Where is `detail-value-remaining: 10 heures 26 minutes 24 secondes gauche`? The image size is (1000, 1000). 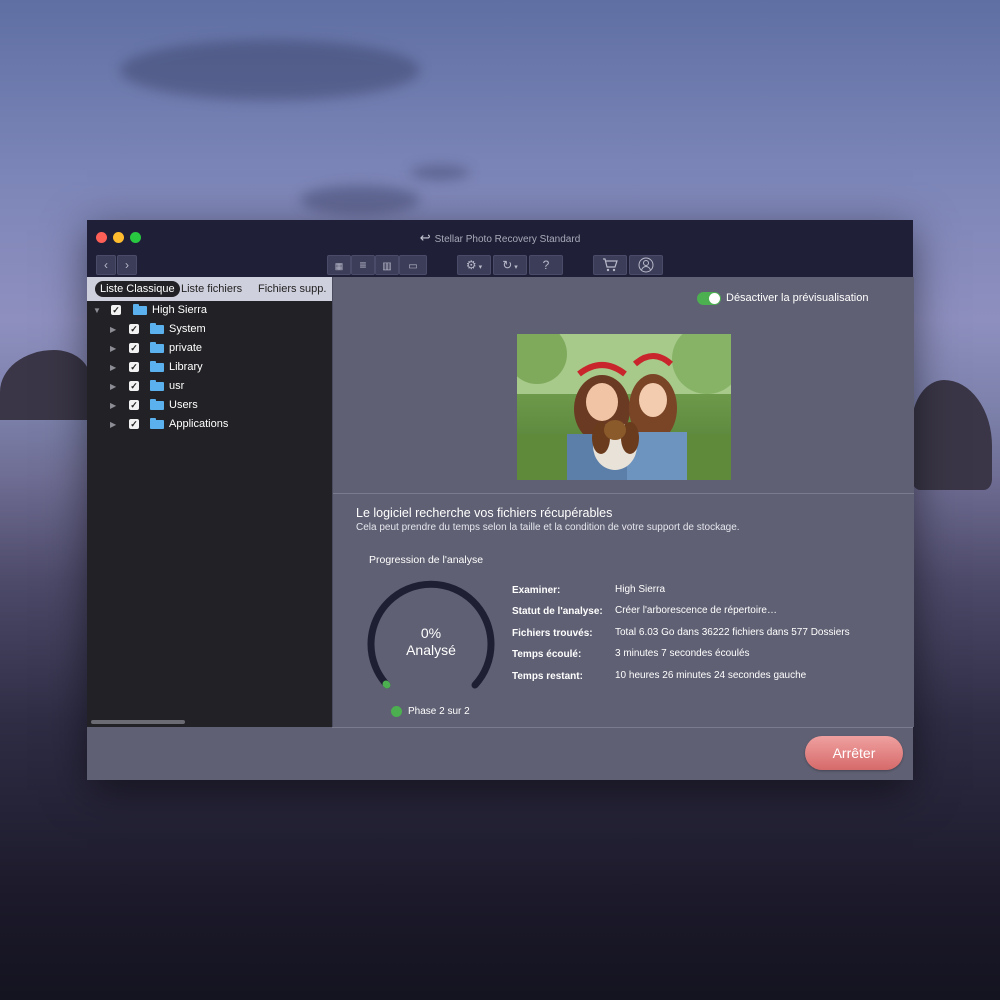 detail-value-remaining: 10 heures 26 minutes 24 secondes gauche is located at coordinates (711, 675).